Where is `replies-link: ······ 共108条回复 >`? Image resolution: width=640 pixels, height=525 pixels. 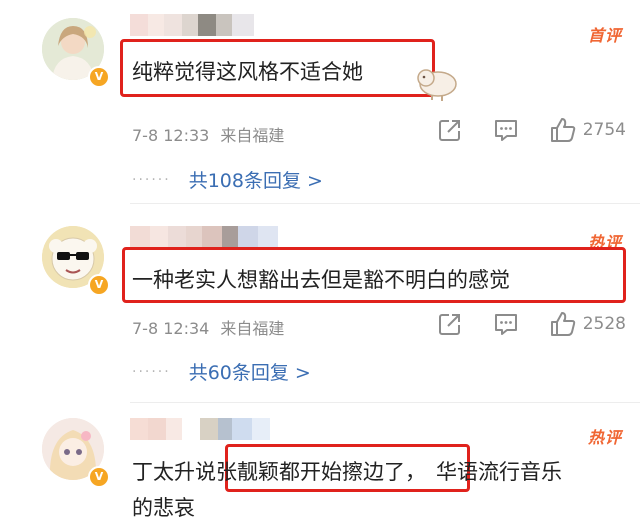 replies-link: ······ 共108条回复 > is located at coordinates (227, 179).